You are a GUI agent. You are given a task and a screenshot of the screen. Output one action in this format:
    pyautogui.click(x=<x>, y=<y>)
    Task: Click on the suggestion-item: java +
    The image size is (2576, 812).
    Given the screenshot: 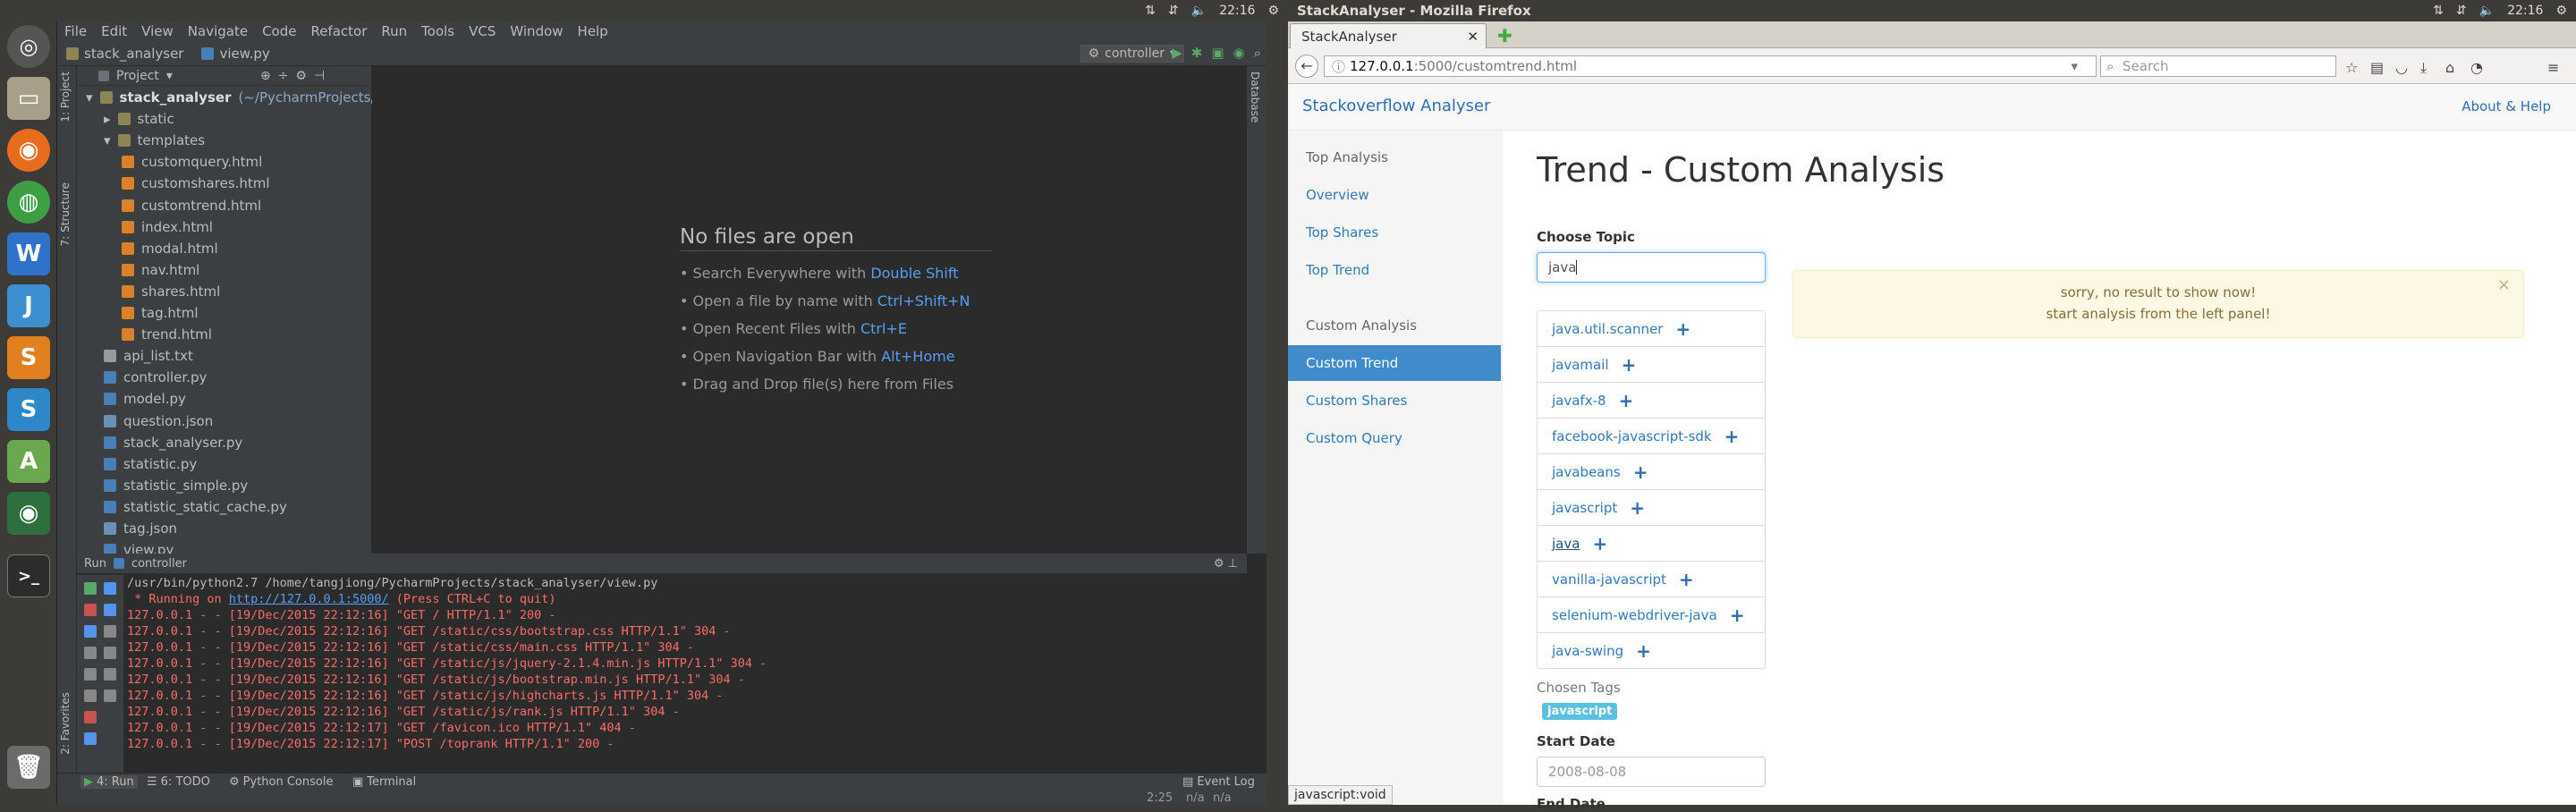 What is the action you would take?
    pyautogui.click(x=1651, y=543)
    